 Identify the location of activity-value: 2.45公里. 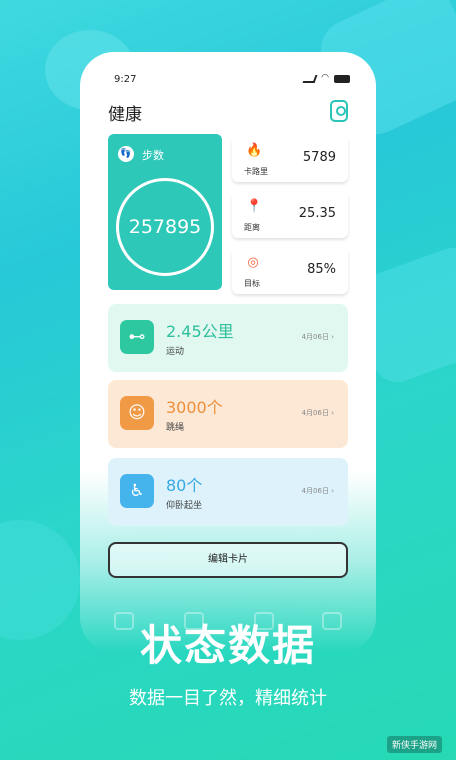
(200, 331).